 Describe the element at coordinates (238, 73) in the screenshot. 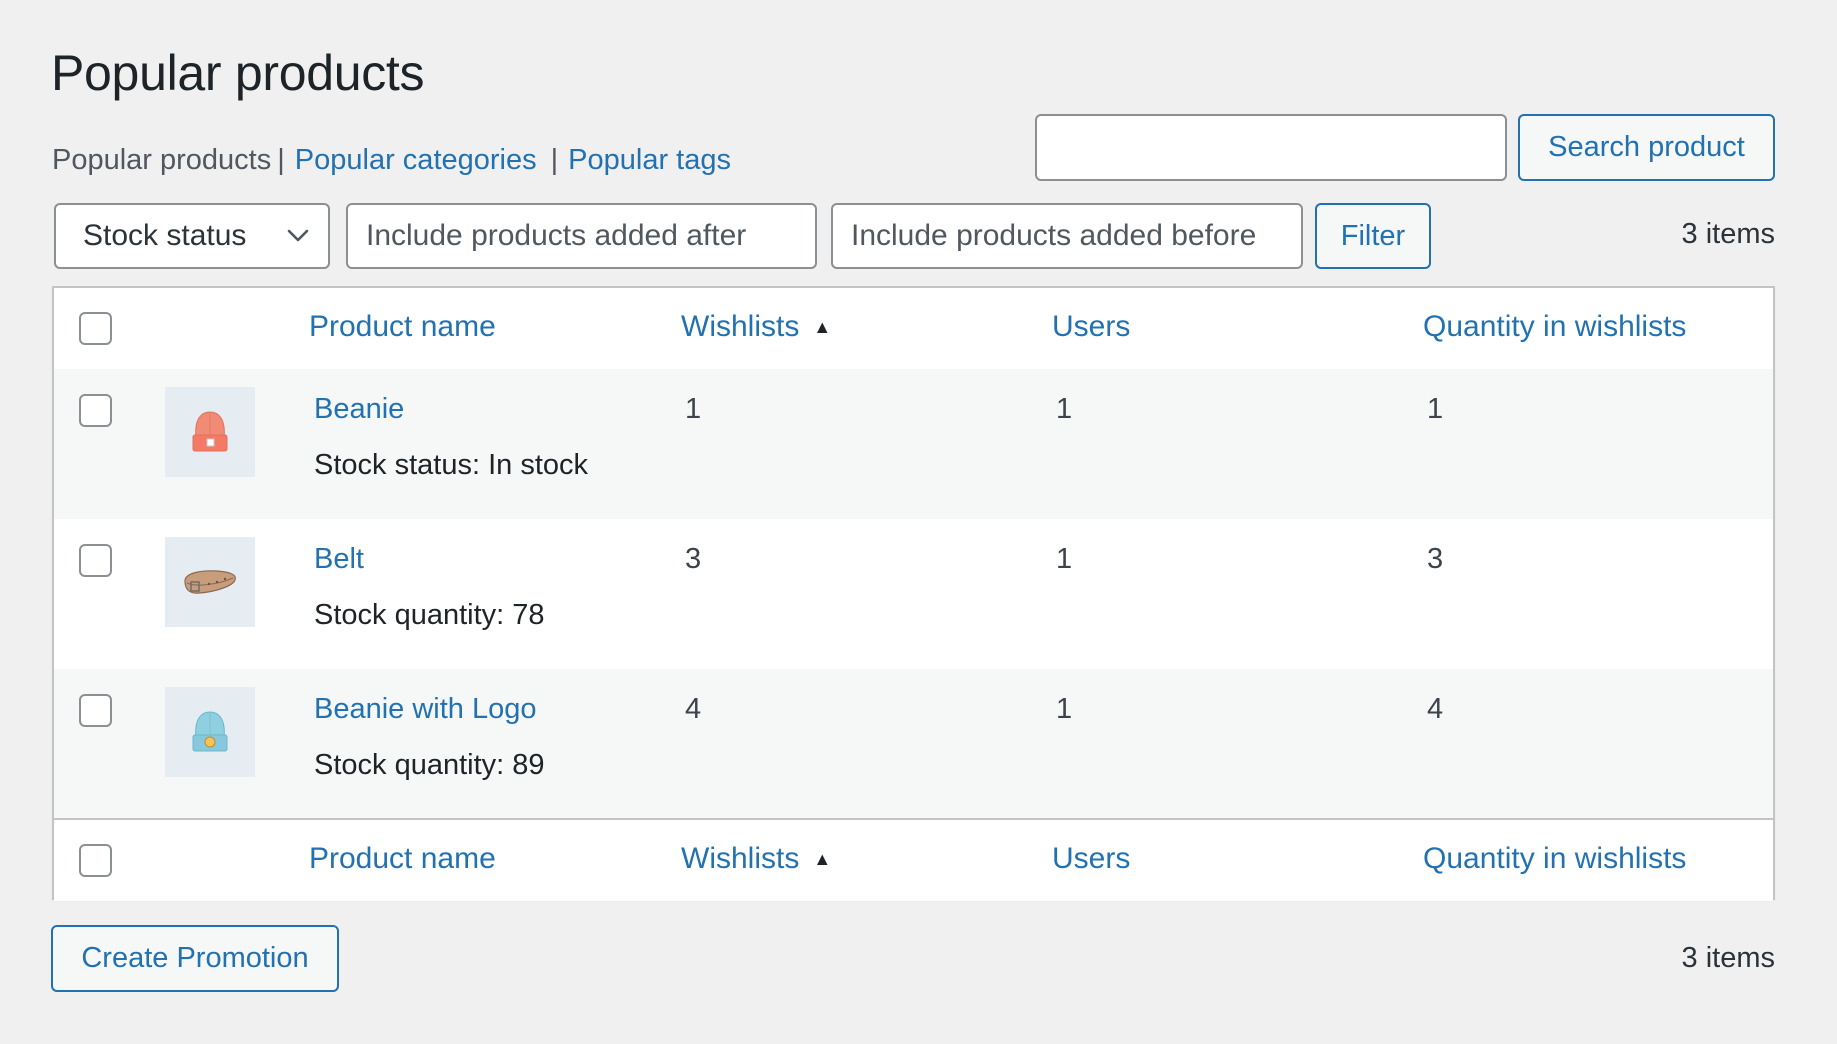

I see `page-title: Popular products` at that location.